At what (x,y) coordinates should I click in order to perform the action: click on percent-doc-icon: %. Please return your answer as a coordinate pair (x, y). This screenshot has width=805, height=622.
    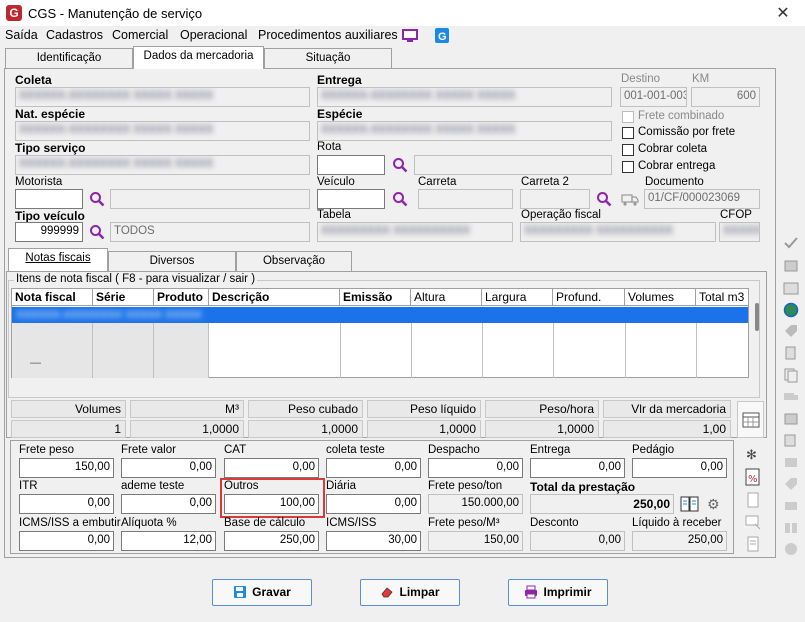
    Looking at the image, I should click on (753, 477).